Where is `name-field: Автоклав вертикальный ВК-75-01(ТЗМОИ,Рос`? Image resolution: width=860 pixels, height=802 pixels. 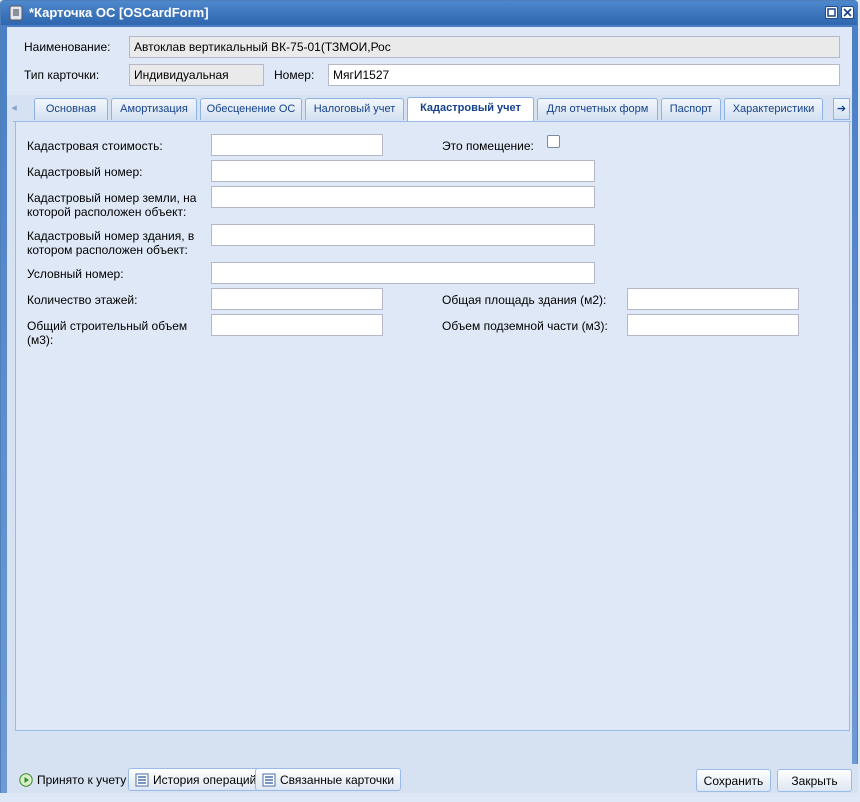 name-field: Автоклав вертикальный ВК-75-01(ТЗМОИ,Рос is located at coordinates (484, 47).